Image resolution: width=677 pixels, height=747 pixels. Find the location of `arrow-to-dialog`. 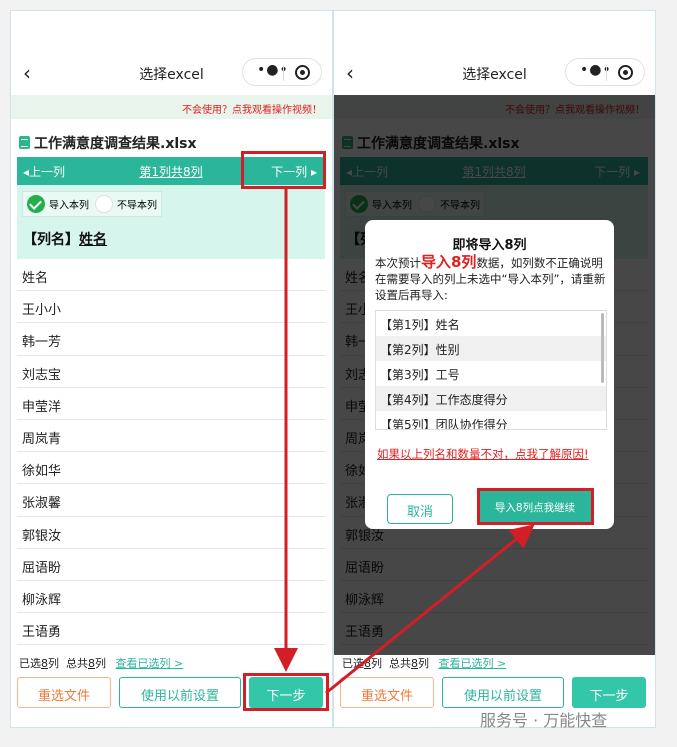

arrow-to-dialog is located at coordinates (430, 609).